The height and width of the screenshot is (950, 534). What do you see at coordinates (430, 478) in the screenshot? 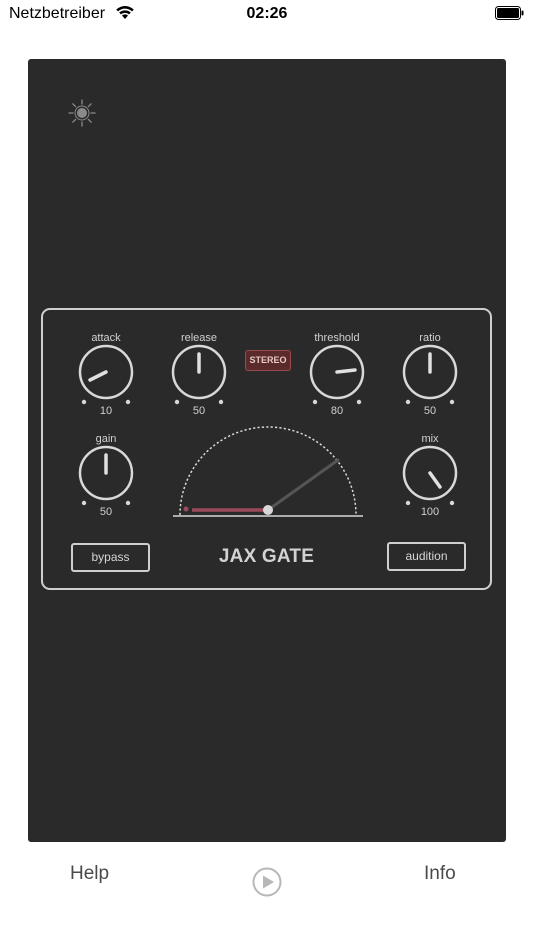
I see `mix-knob: mix 100` at bounding box center [430, 478].